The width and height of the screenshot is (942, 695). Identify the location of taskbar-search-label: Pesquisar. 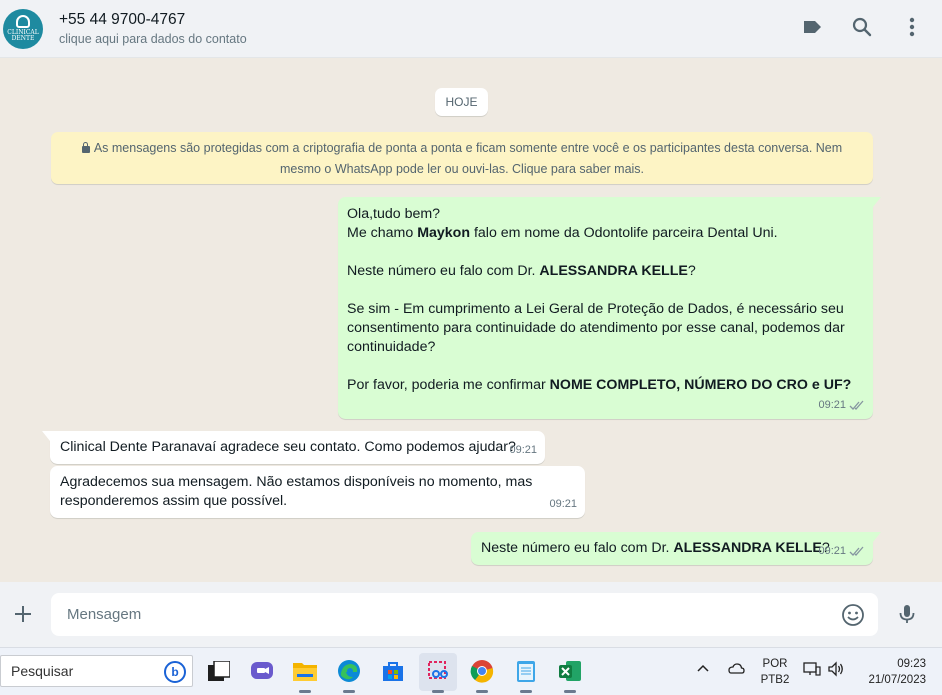
(42, 671).